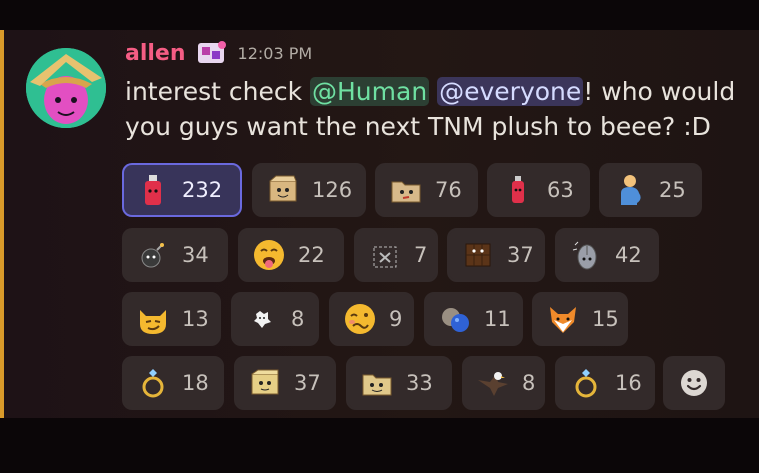 Image resolution: width=759 pixels, height=473 pixels. Describe the element at coordinates (360, 319) in the screenshot. I see `woozy-face-icon` at that location.